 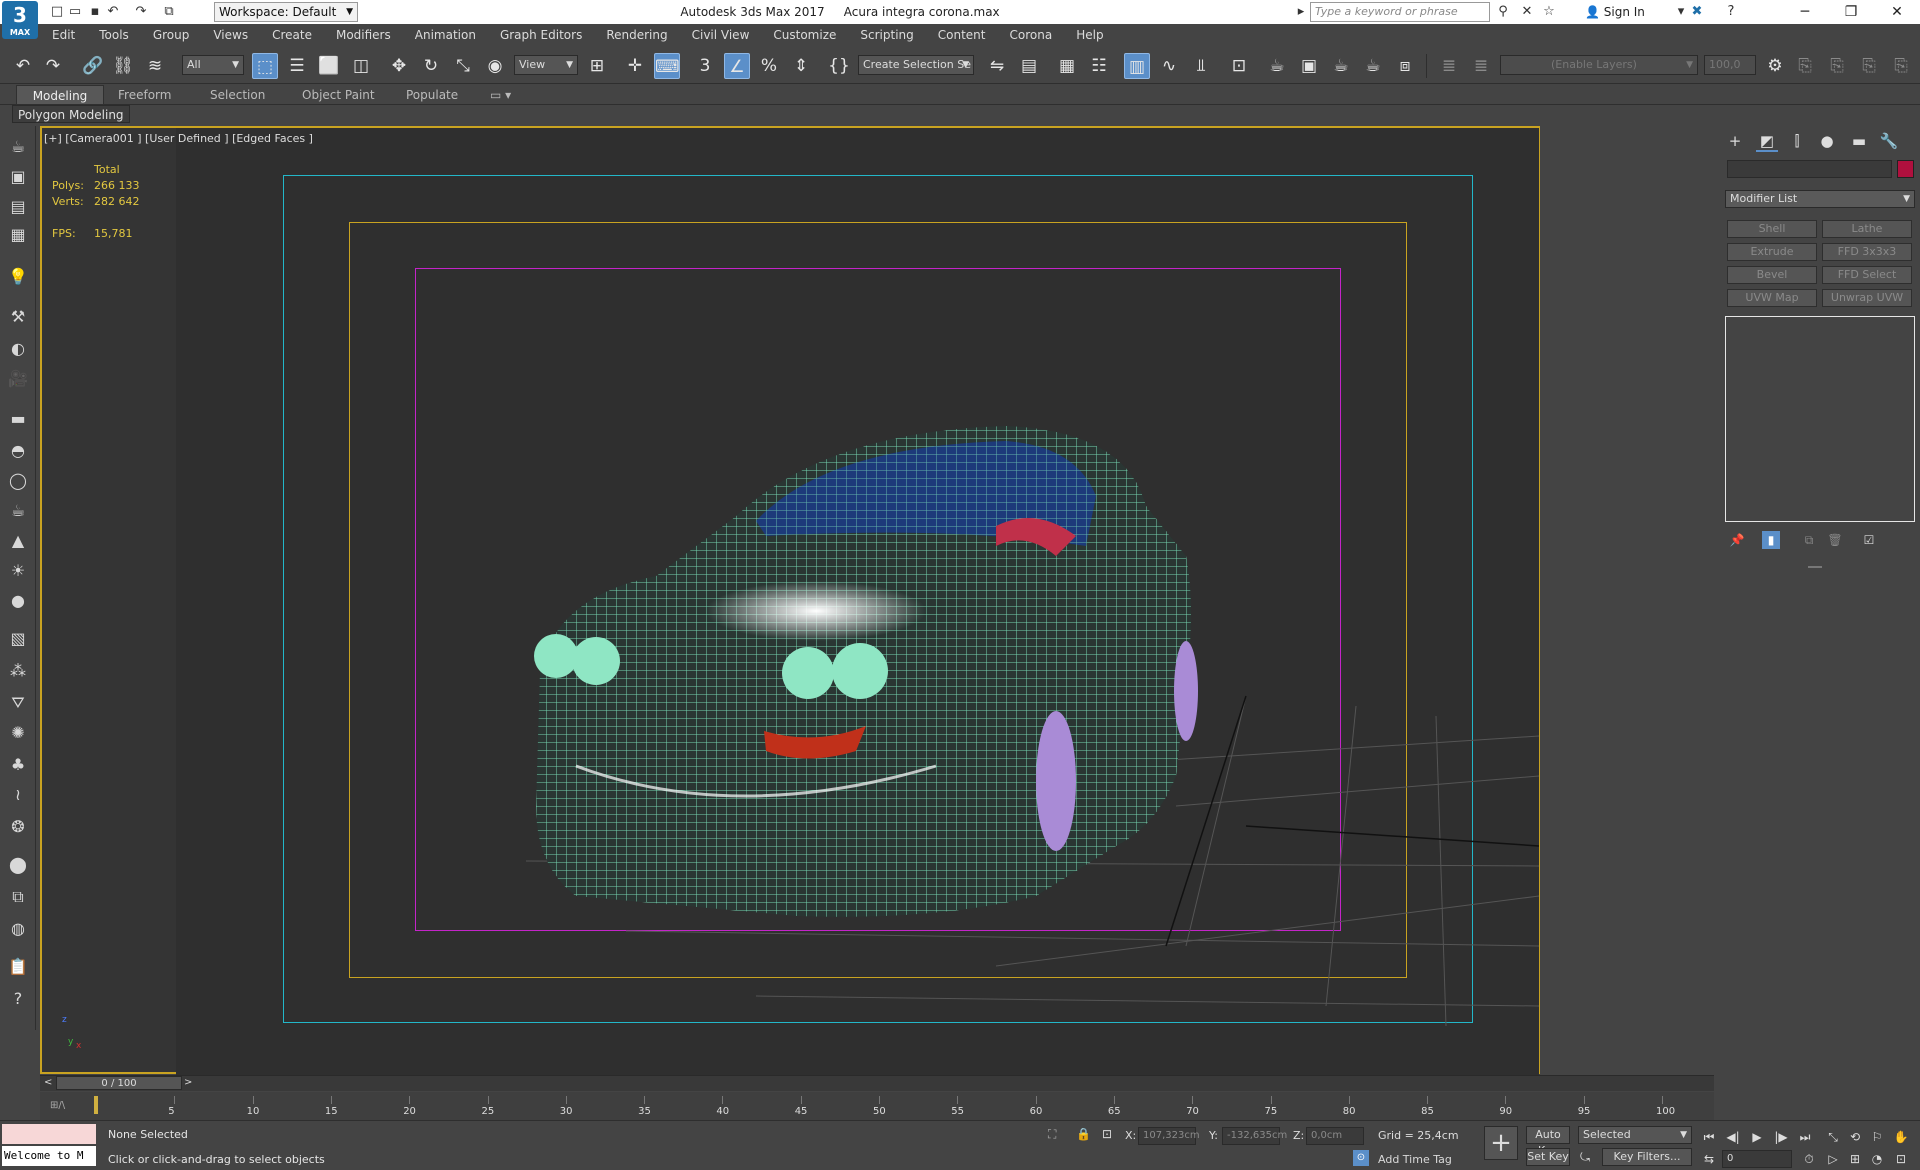 I want to click on keyboard-shortcut-override-icon: ⌨, so click(x=667, y=66).